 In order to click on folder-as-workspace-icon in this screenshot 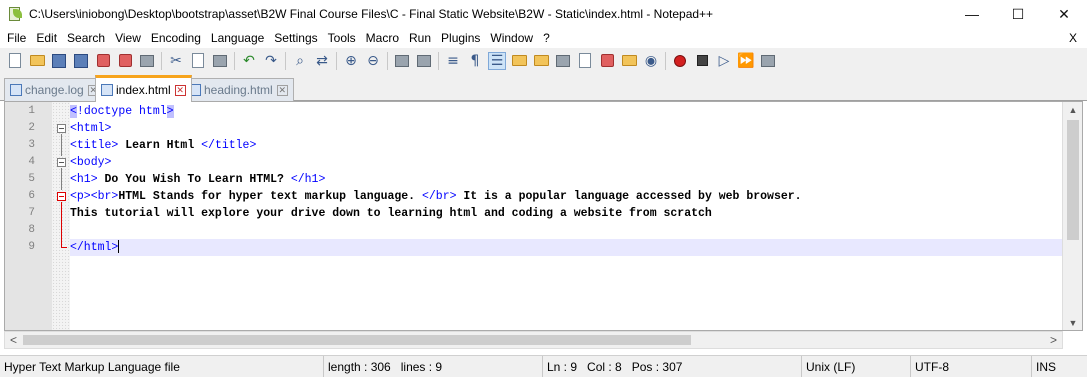, I will do `click(585, 61)`.